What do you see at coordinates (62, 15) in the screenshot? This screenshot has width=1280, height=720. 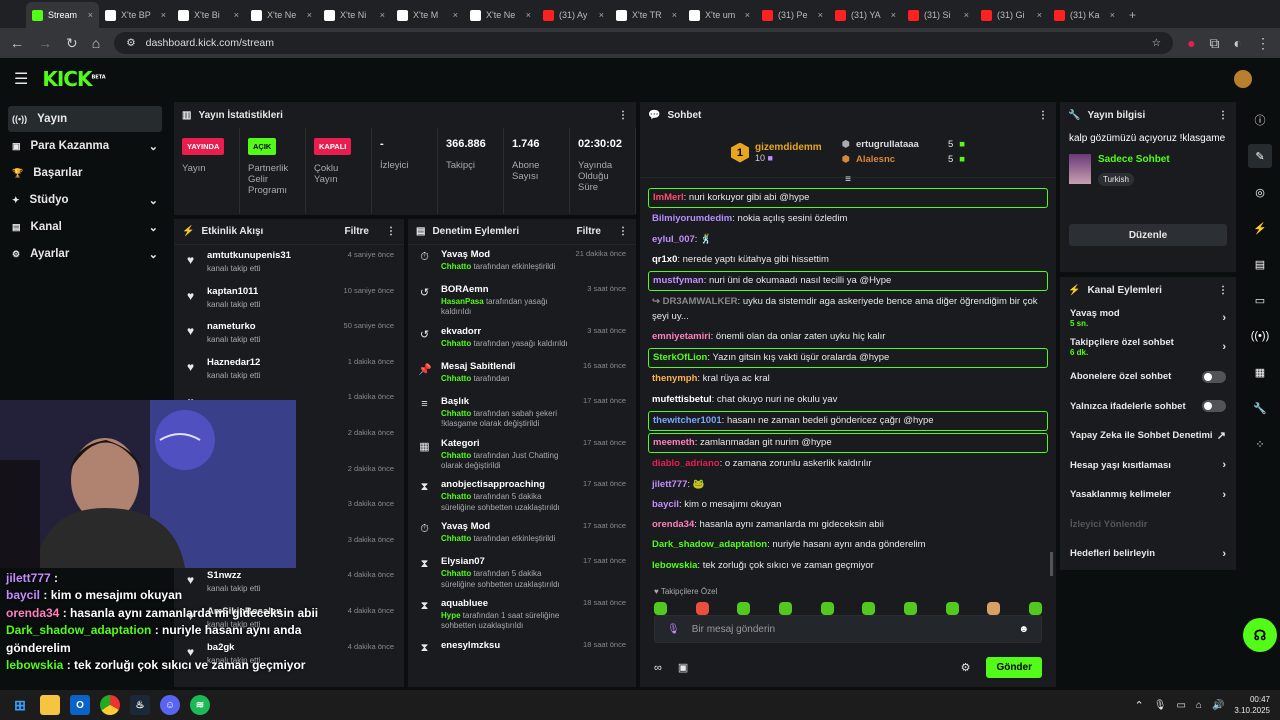 I see `browser-tab: Stream ×` at bounding box center [62, 15].